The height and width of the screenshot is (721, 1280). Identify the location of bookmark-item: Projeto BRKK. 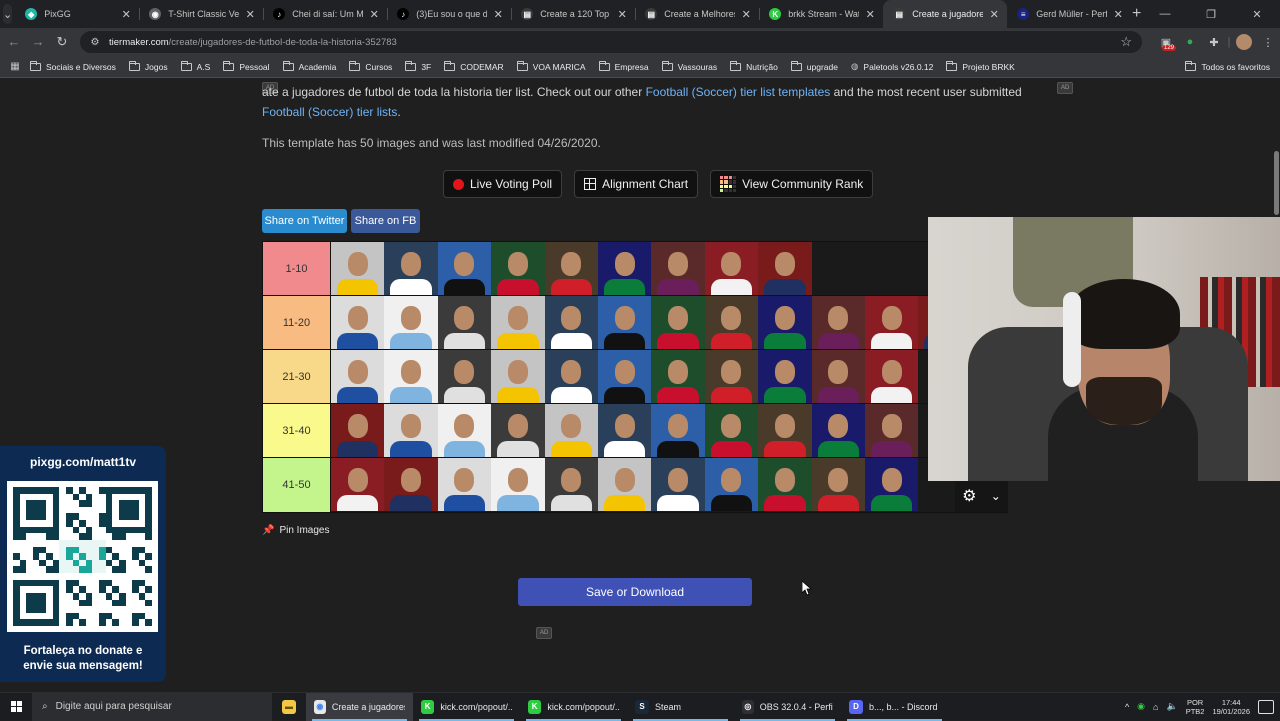
(980, 66).